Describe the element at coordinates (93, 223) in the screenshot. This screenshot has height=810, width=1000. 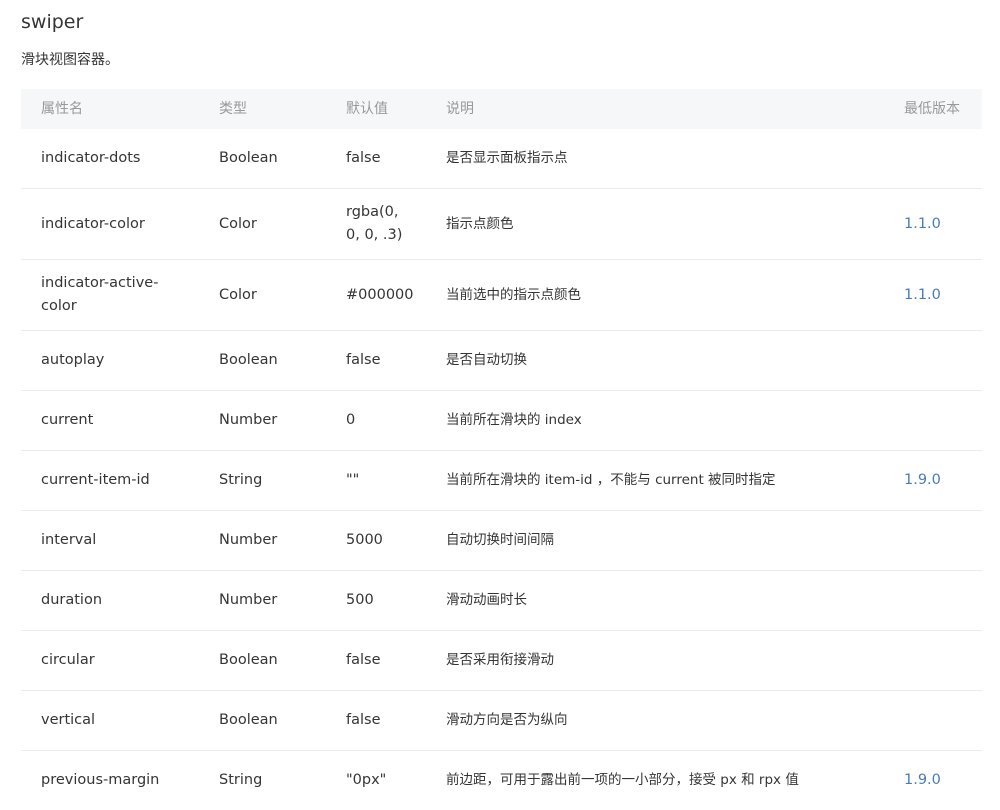
I see `prop-name: indicator-color` at that location.